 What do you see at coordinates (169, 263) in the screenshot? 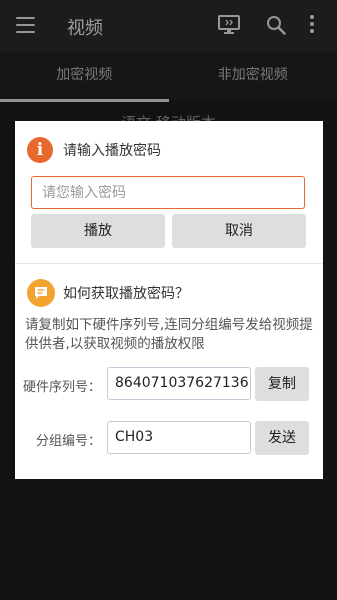
I see `divider` at bounding box center [169, 263].